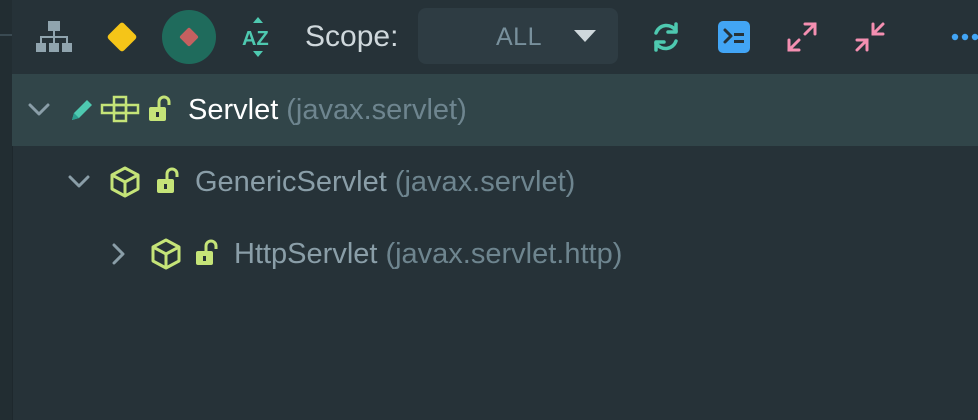  What do you see at coordinates (82, 110) in the screenshot?
I see `pencil-icon` at bounding box center [82, 110].